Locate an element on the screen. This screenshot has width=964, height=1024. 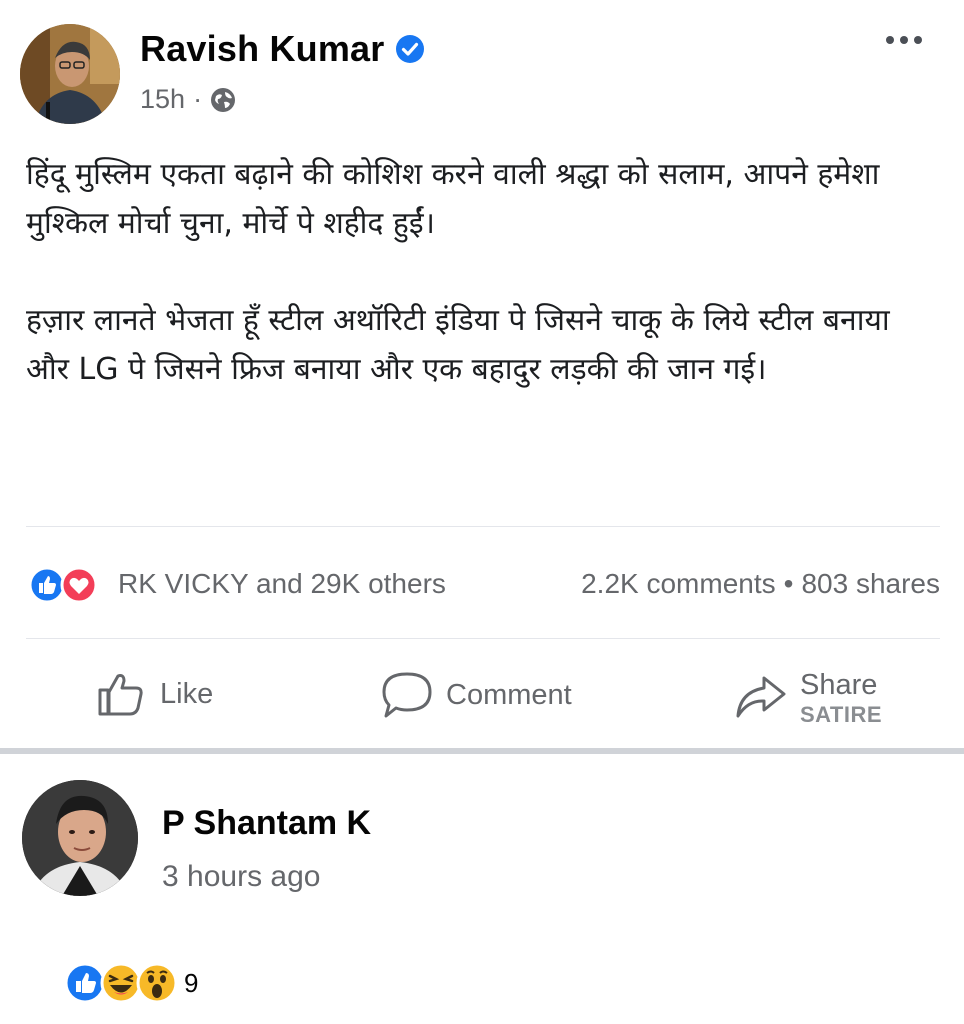
verified-badge-icon is located at coordinates (409, 49).